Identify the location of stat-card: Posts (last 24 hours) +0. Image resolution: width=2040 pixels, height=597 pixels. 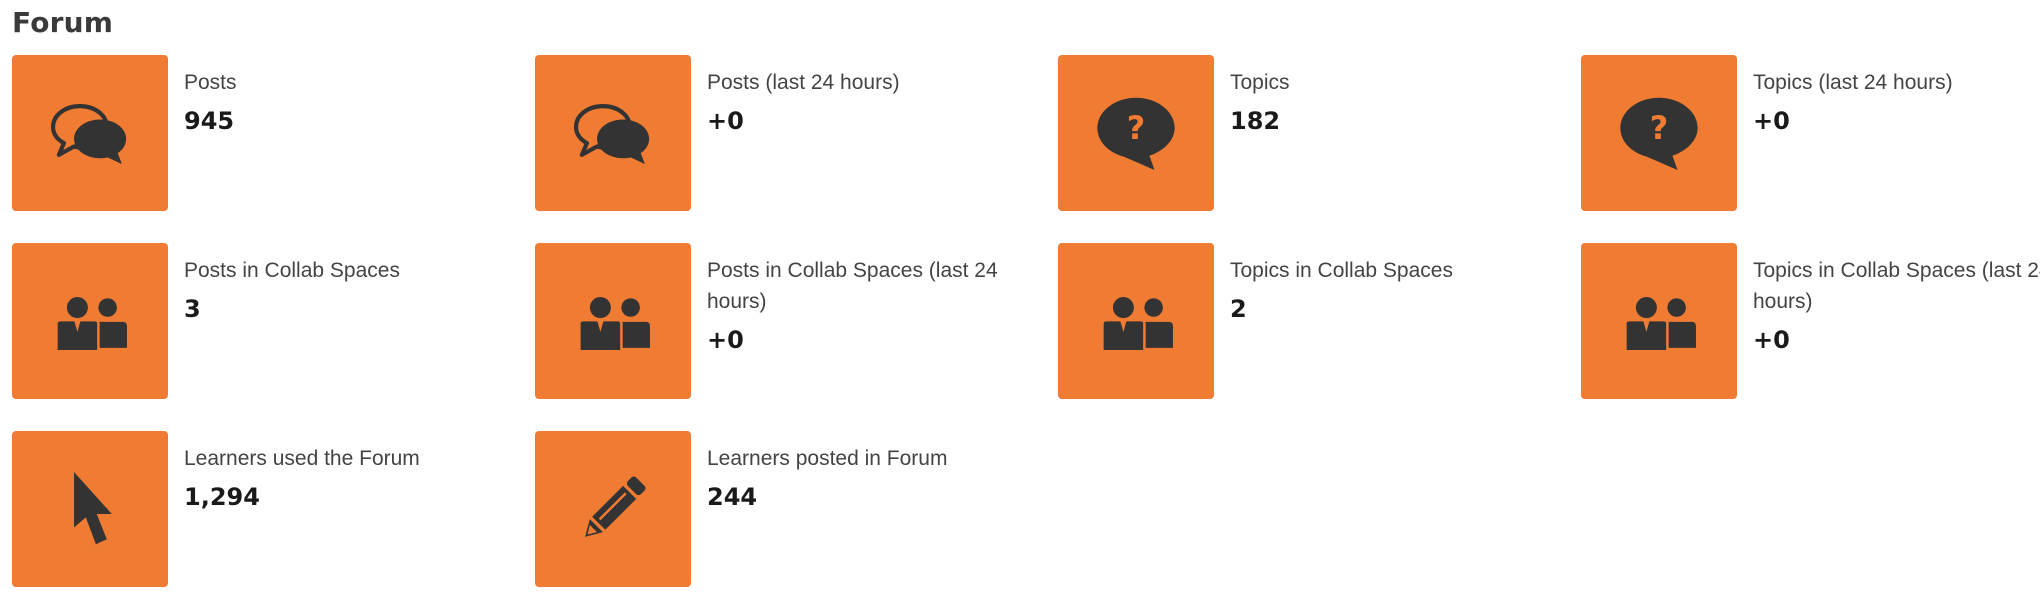
(796, 133).